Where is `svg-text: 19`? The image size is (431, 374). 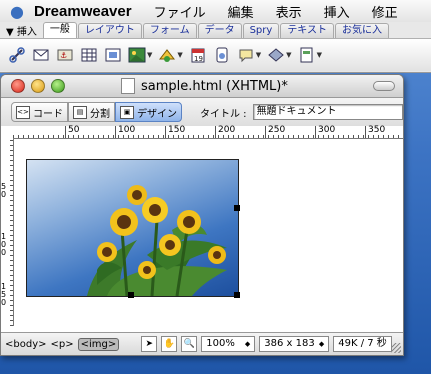
svg-text: 19 is located at coordinates (198, 59).